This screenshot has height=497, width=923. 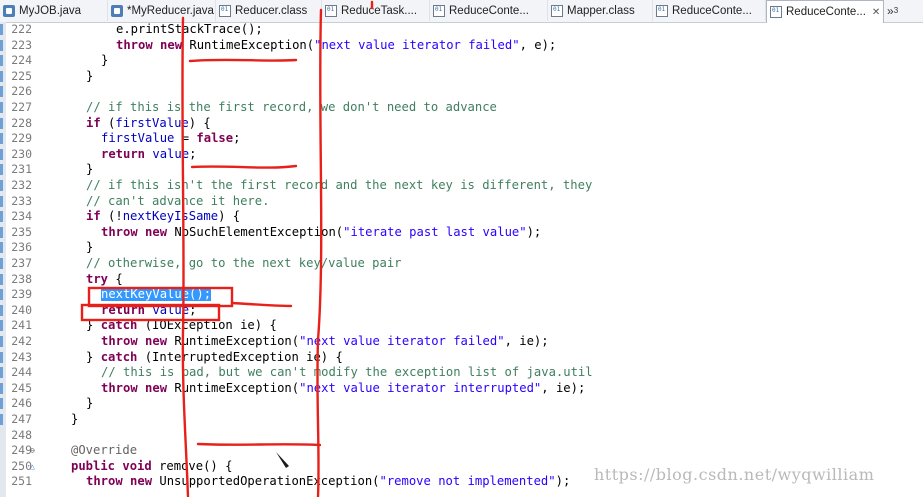 I want to click on mouse-pointer-mark, so click(x=282, y=460).